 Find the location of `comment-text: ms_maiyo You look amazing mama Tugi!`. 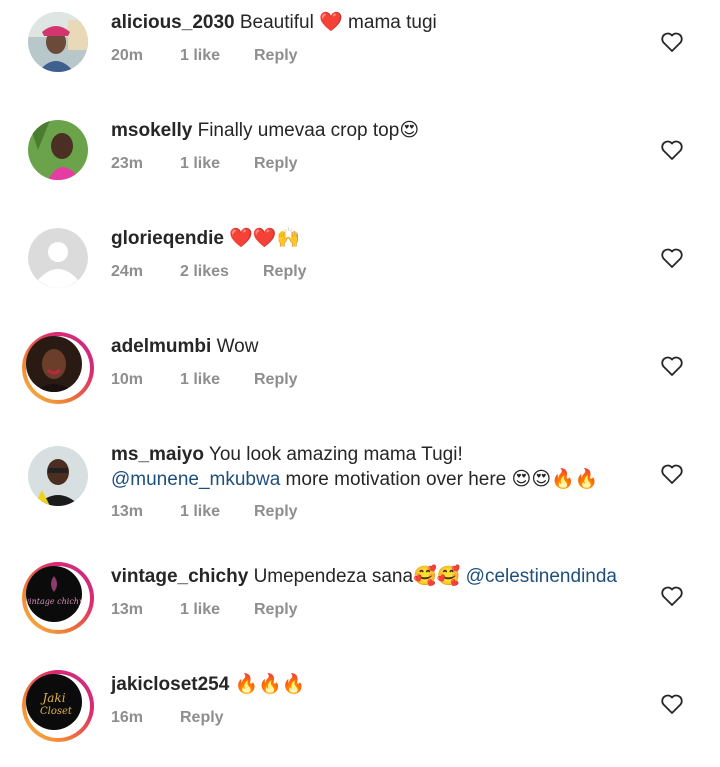

comment-text: ms_maiyo You look amazing mama Tugi! is located at coordinates (287, 454).